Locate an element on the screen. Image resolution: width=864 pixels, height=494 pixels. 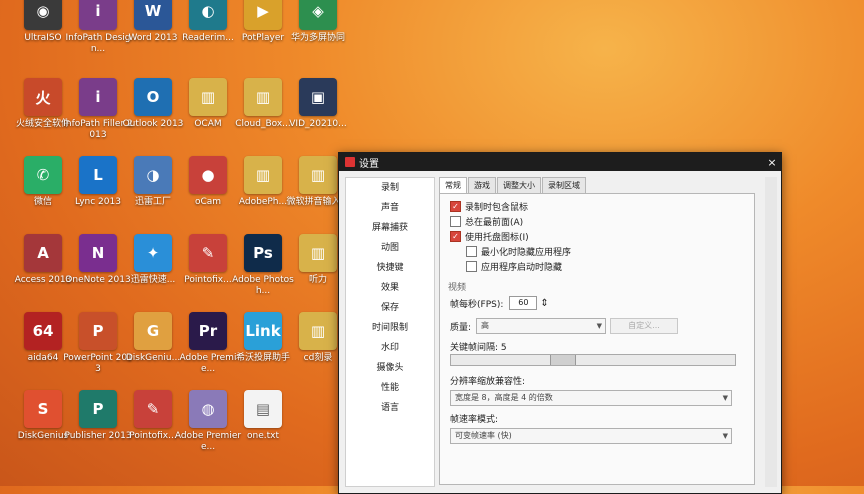
sidebar-item: 摄像头 is located at coordinates (390, 368).